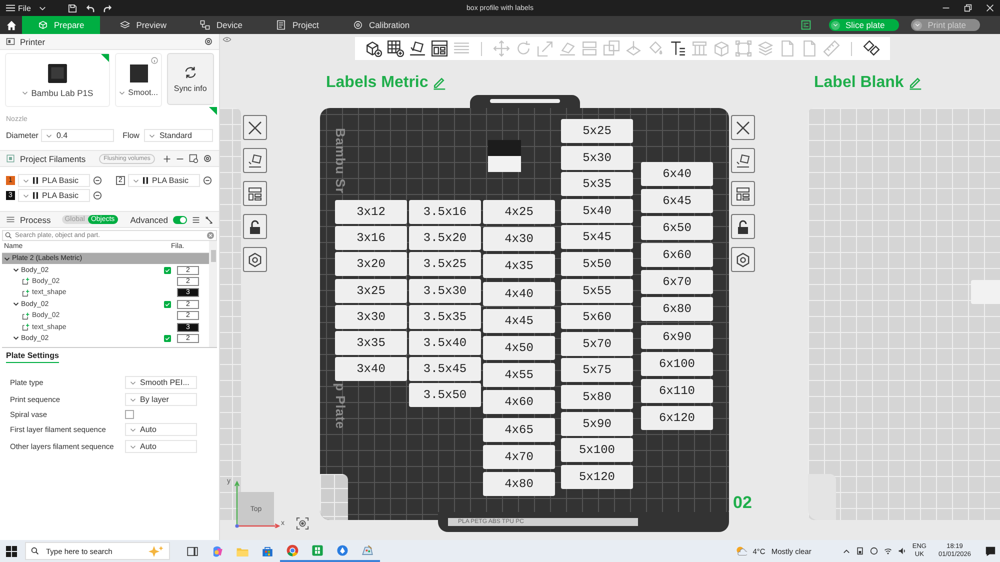 This screenshot has width=1000, height=562. I want to click on label-object: 4x80, so click(519, 484).